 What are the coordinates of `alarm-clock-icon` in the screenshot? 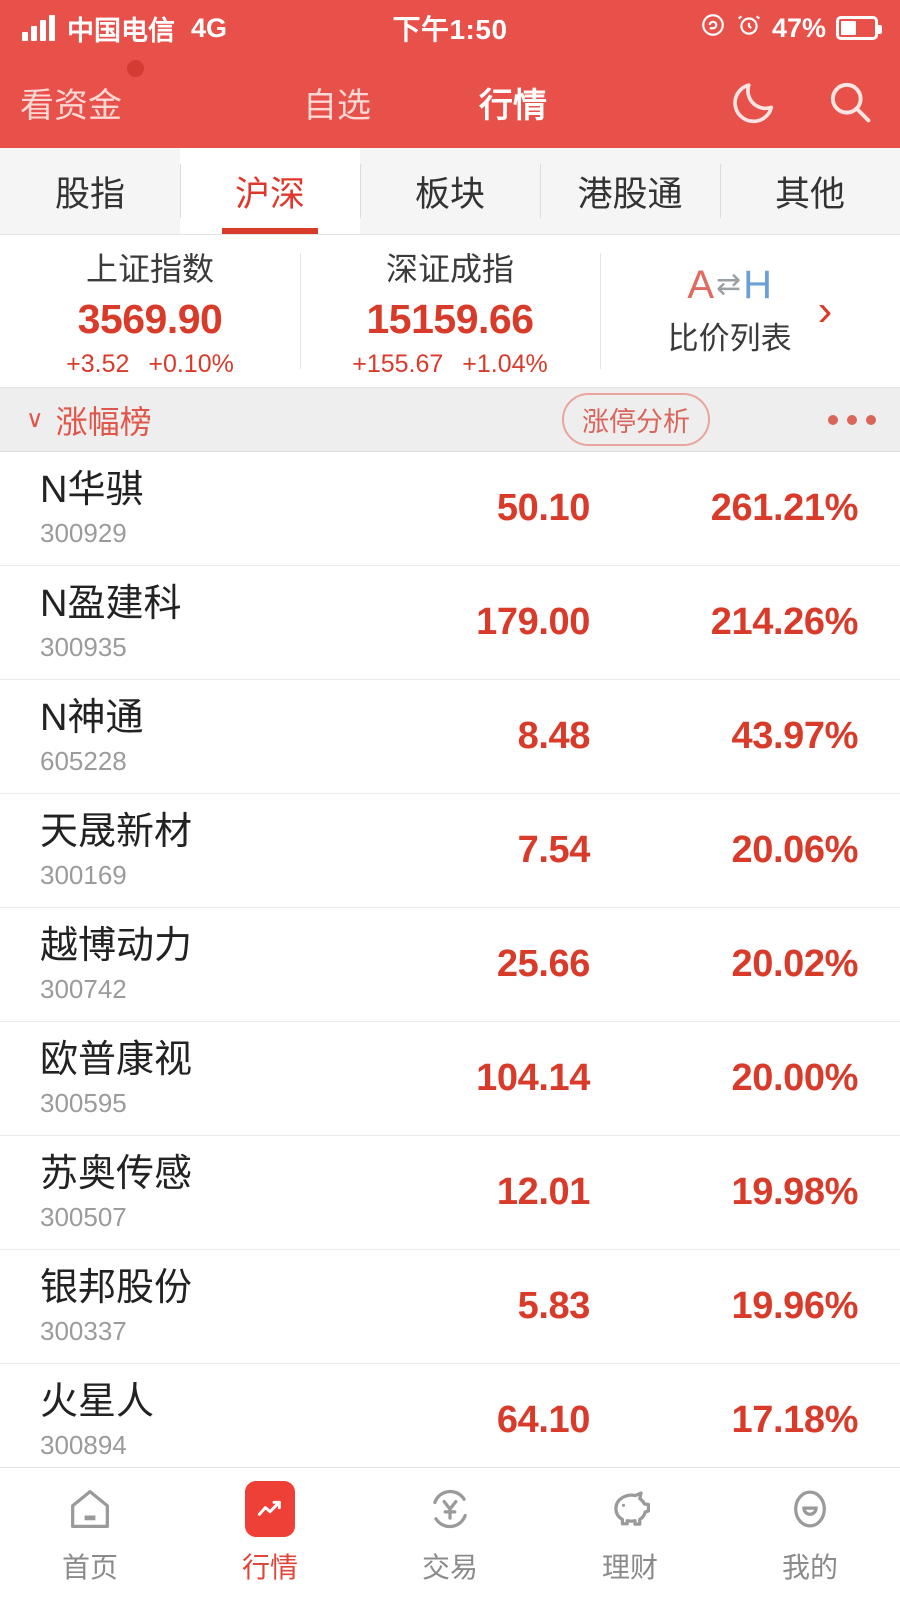 It's located at (749, 28).